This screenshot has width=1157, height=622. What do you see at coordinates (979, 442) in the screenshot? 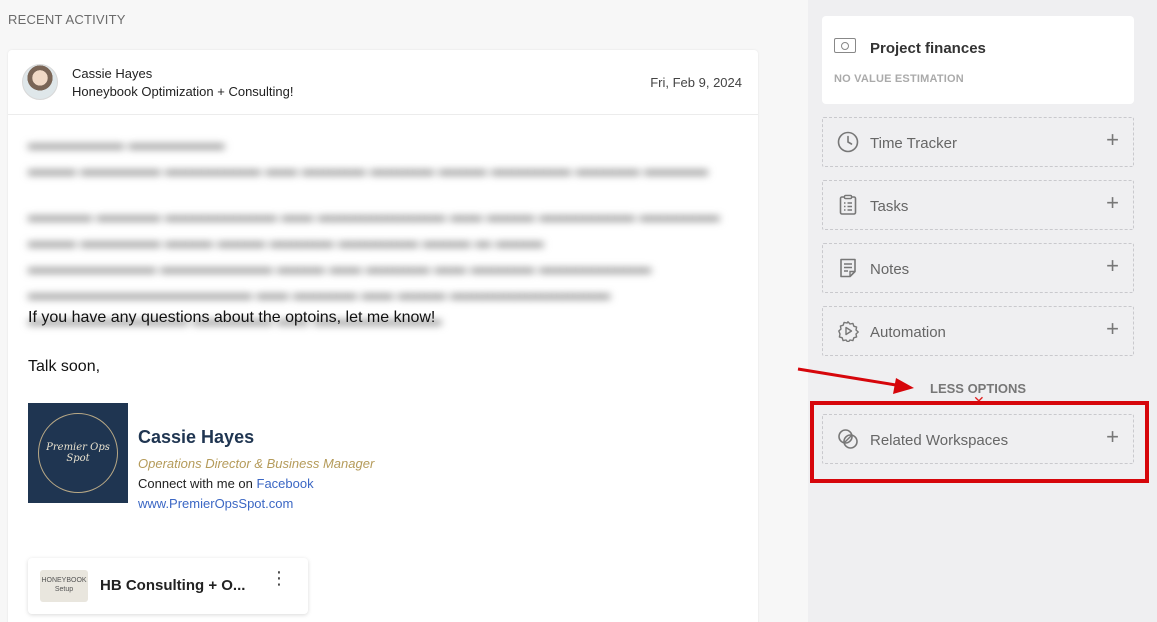
I see `annotation-highlight-box` at bounding box center [979, 442].